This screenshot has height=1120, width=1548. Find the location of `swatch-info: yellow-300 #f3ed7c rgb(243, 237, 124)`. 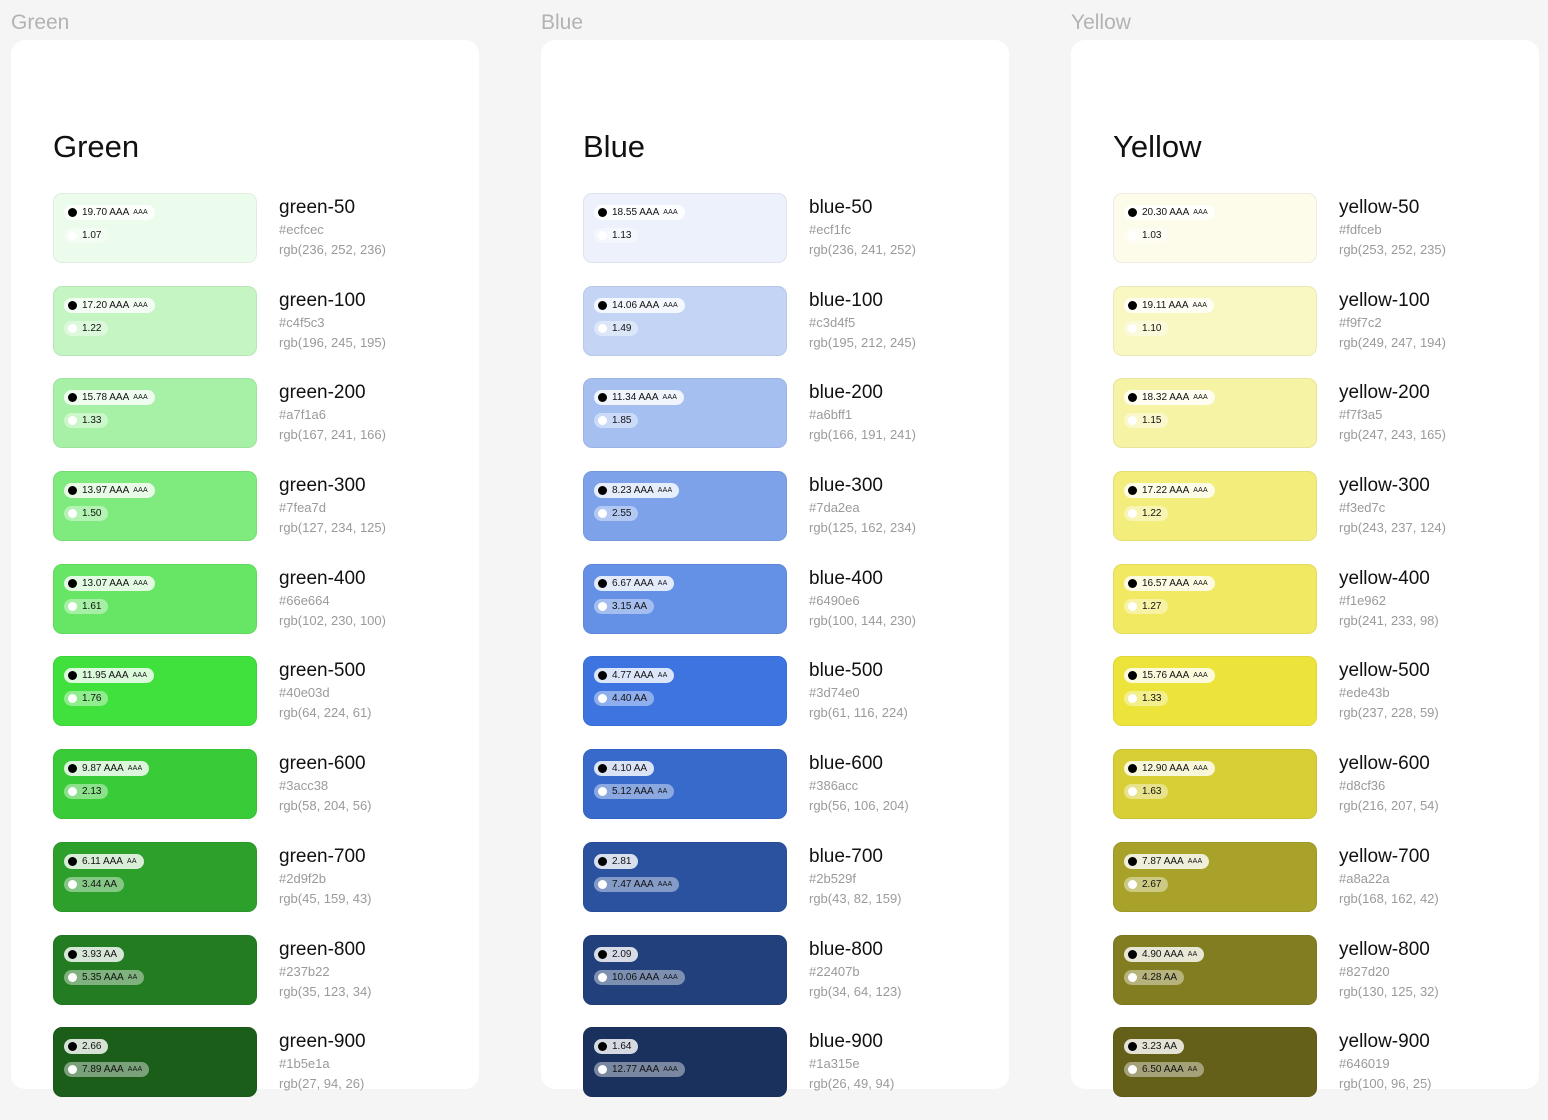

swatch-info: yellow-300 #f3ed7c rgb(243, 237, 124) is located at coordinates (1392, 506).